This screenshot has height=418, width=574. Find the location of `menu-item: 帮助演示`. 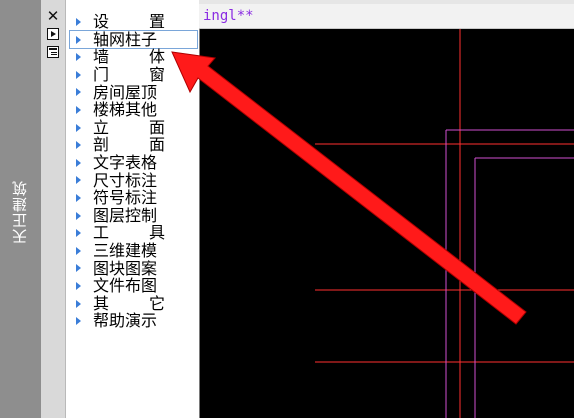

menu-item: 帮助演示 is located at coordinates (132, 321).